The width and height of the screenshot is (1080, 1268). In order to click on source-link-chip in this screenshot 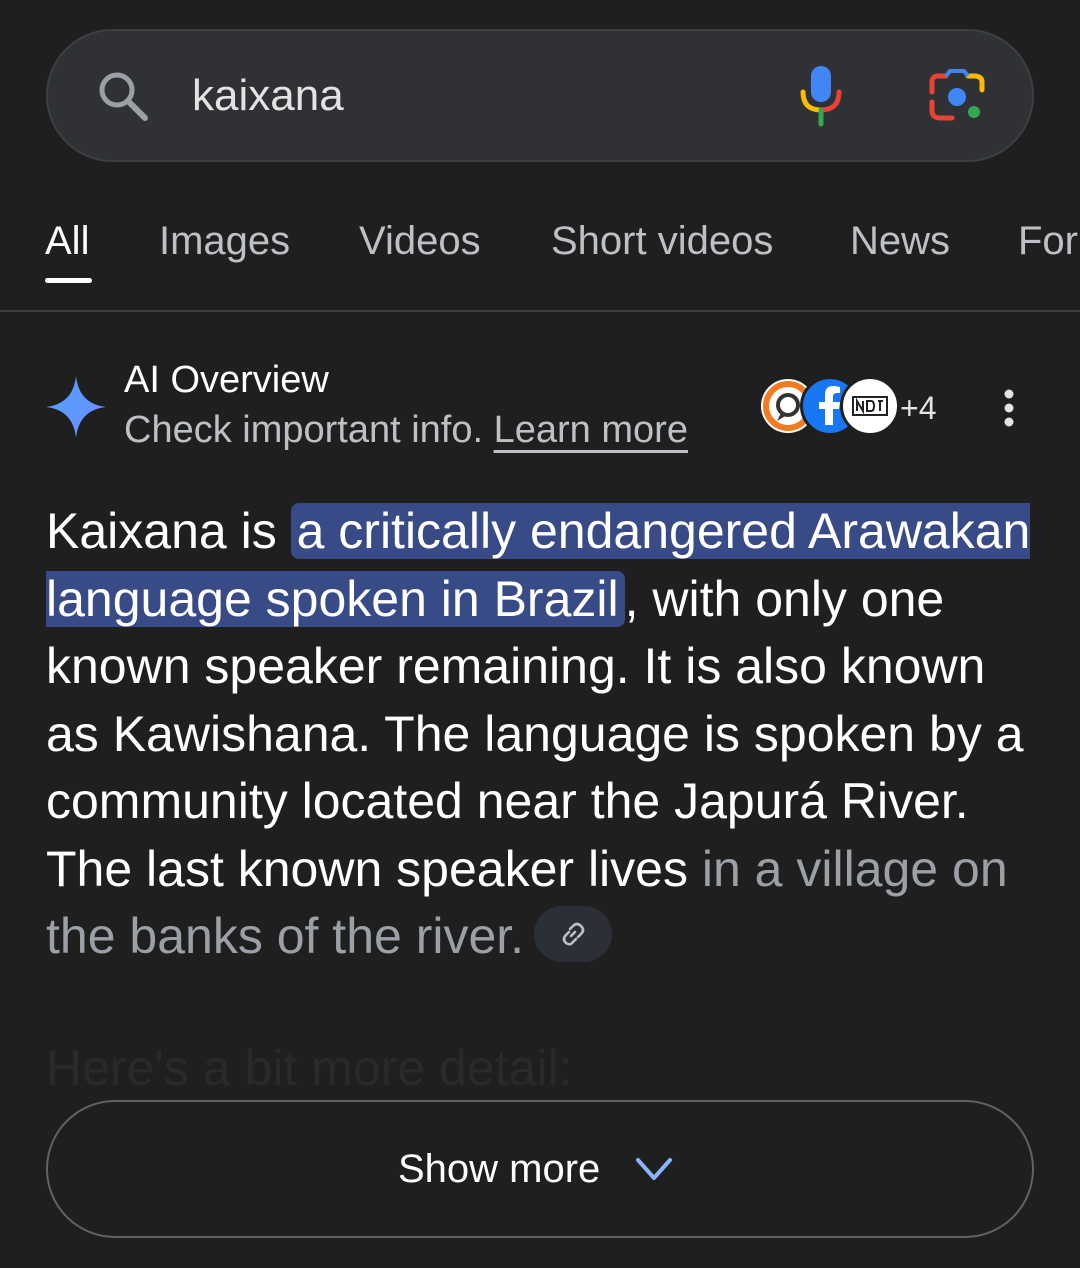, I will do `click(573, 933)`.